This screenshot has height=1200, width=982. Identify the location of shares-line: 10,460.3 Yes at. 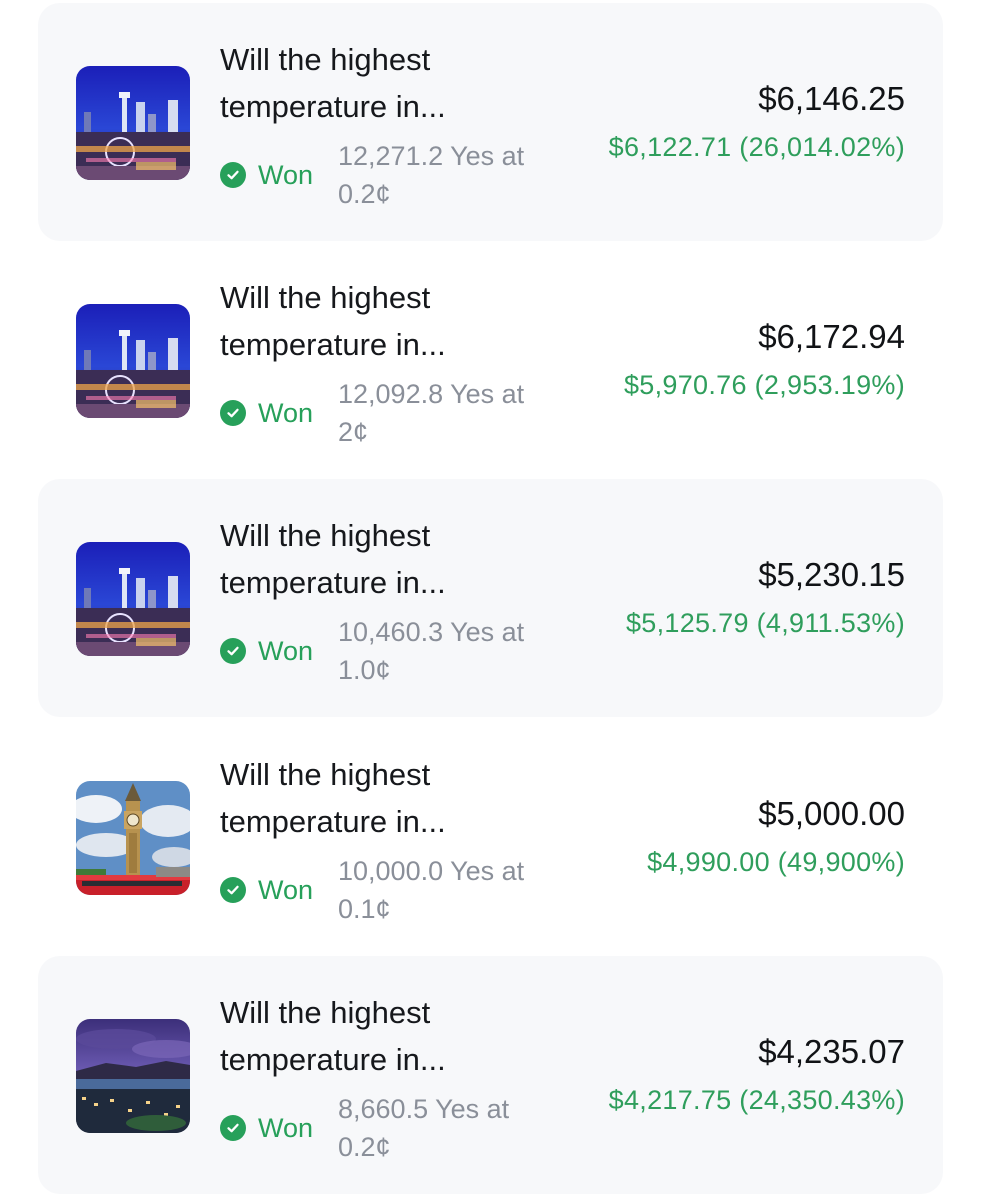
(431, 632).